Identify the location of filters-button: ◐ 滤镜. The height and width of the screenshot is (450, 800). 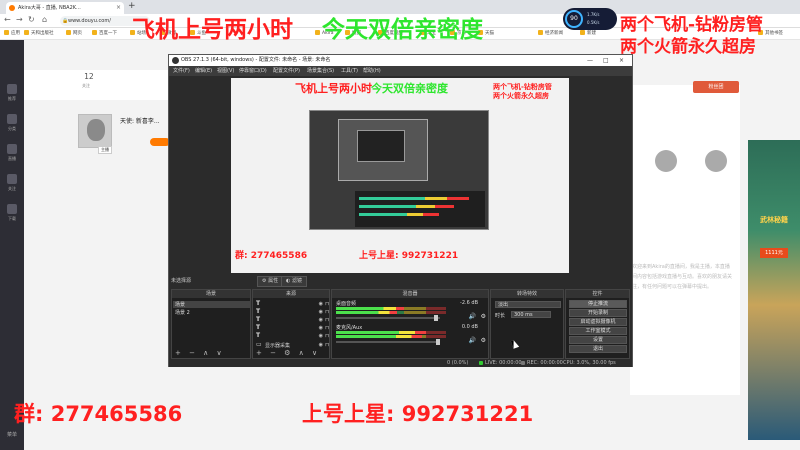
(294, 281).